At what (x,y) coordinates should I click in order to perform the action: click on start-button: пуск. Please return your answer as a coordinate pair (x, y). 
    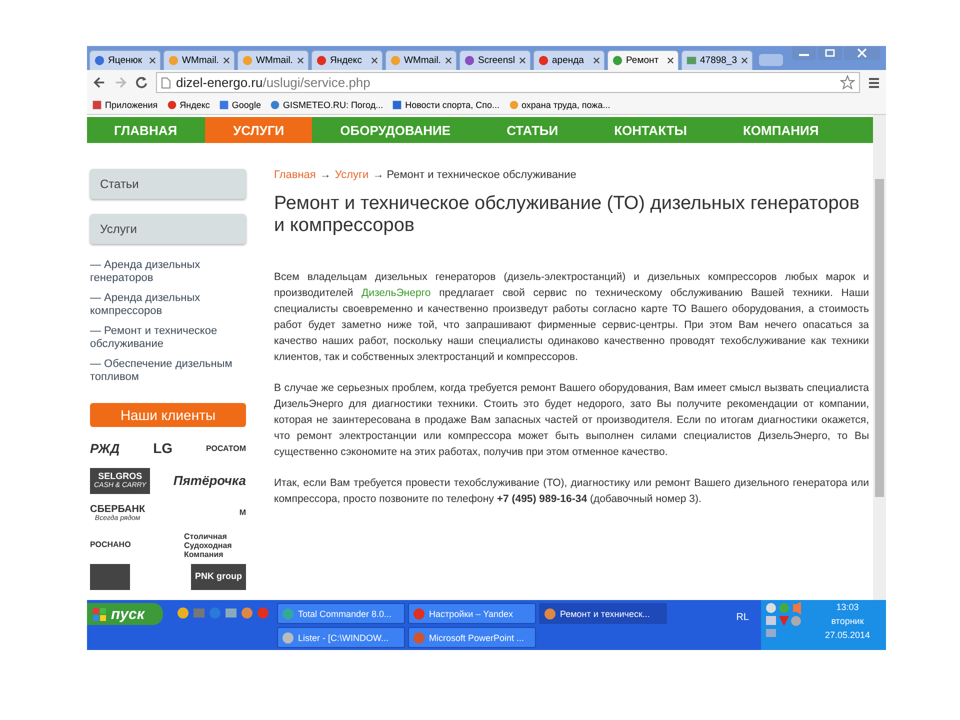
    Looking at the image, I should click on (125, 614).